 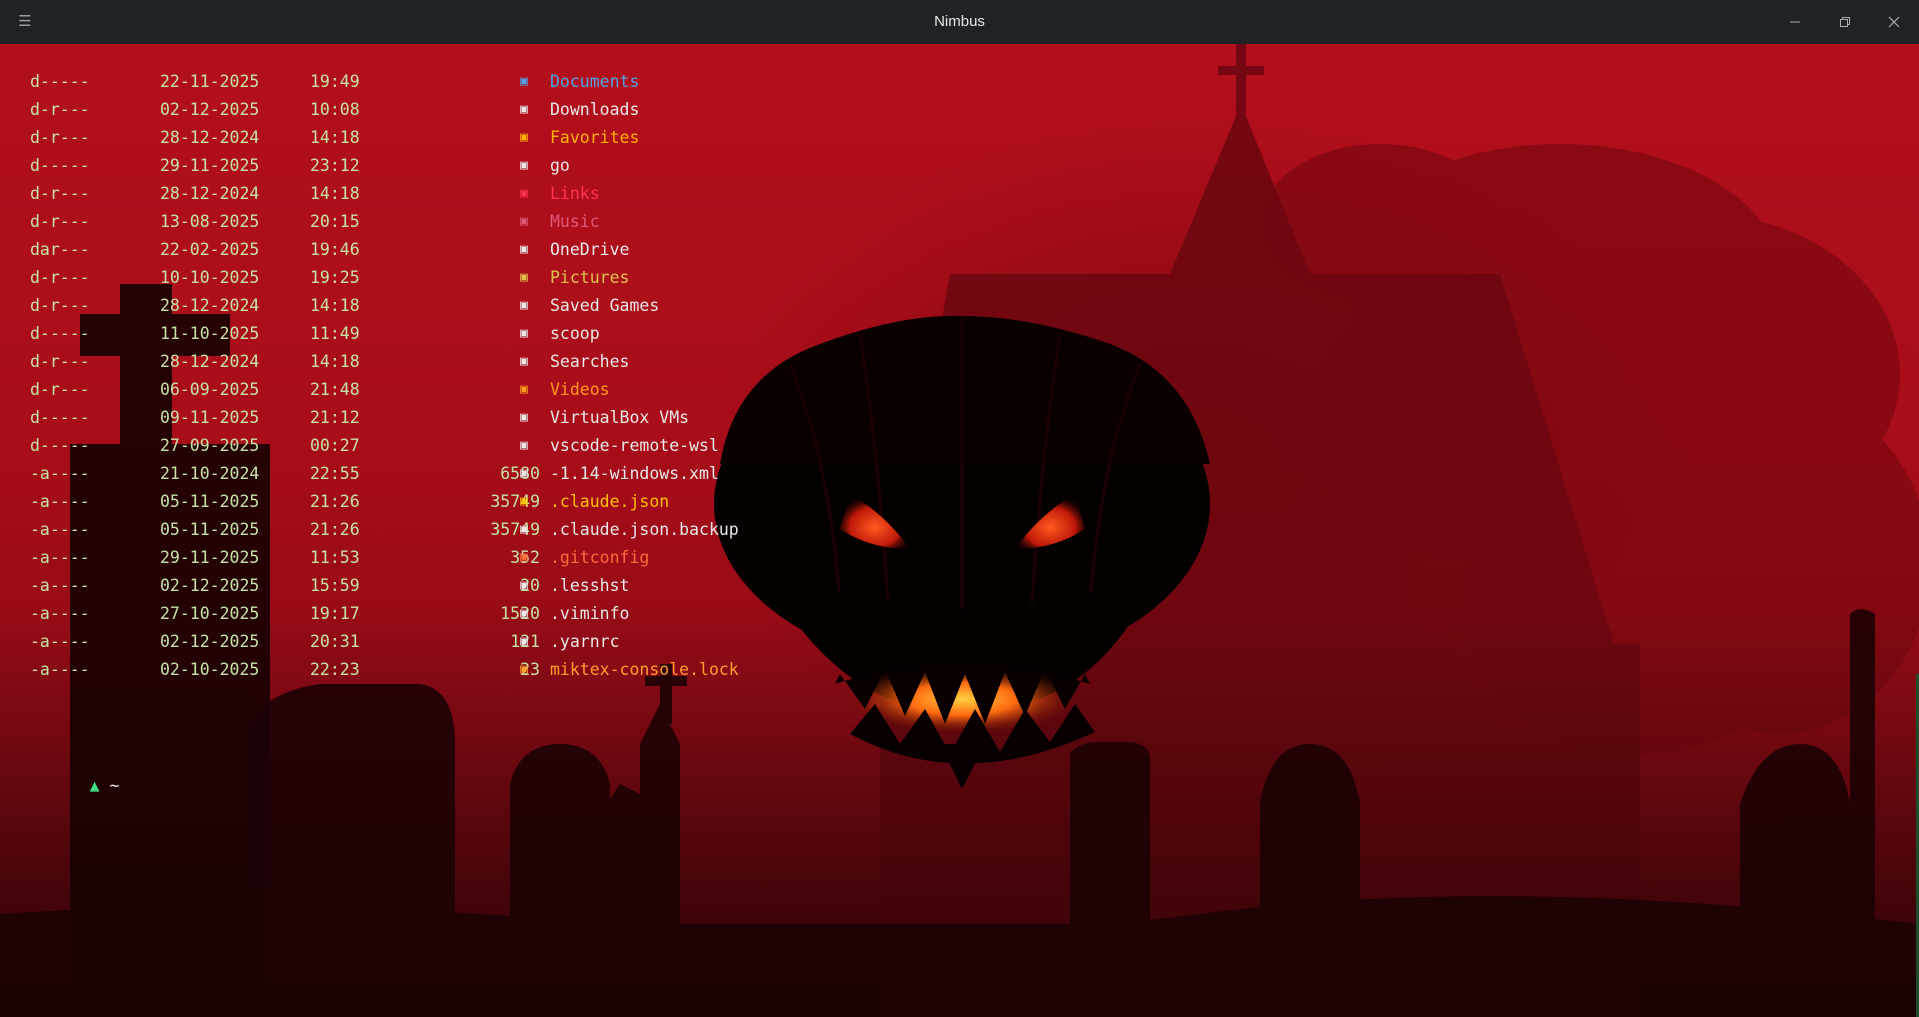 I want to click on entry-date: 22-02-2025, so click(x=210, y=249).